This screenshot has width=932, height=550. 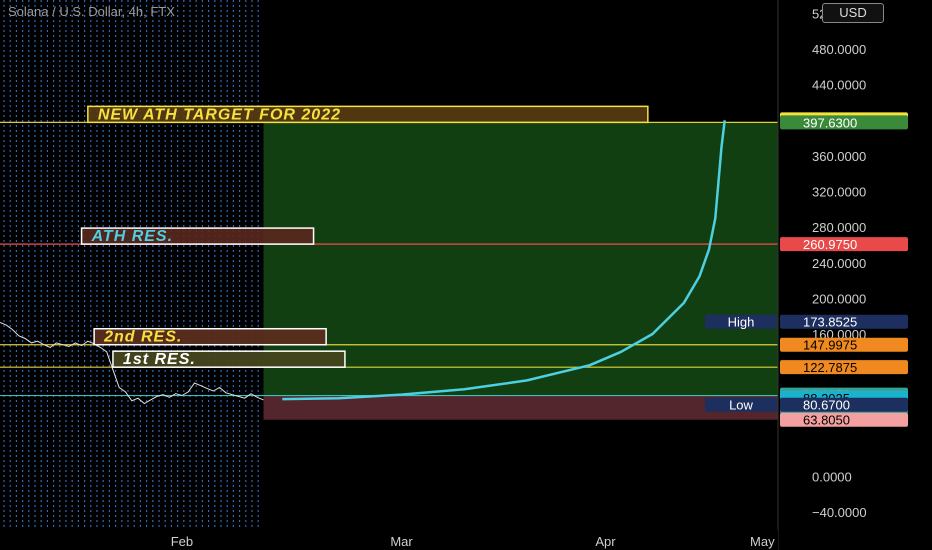 I want to click on y-tick-label: 360.0000, so click(x=839, y=156).